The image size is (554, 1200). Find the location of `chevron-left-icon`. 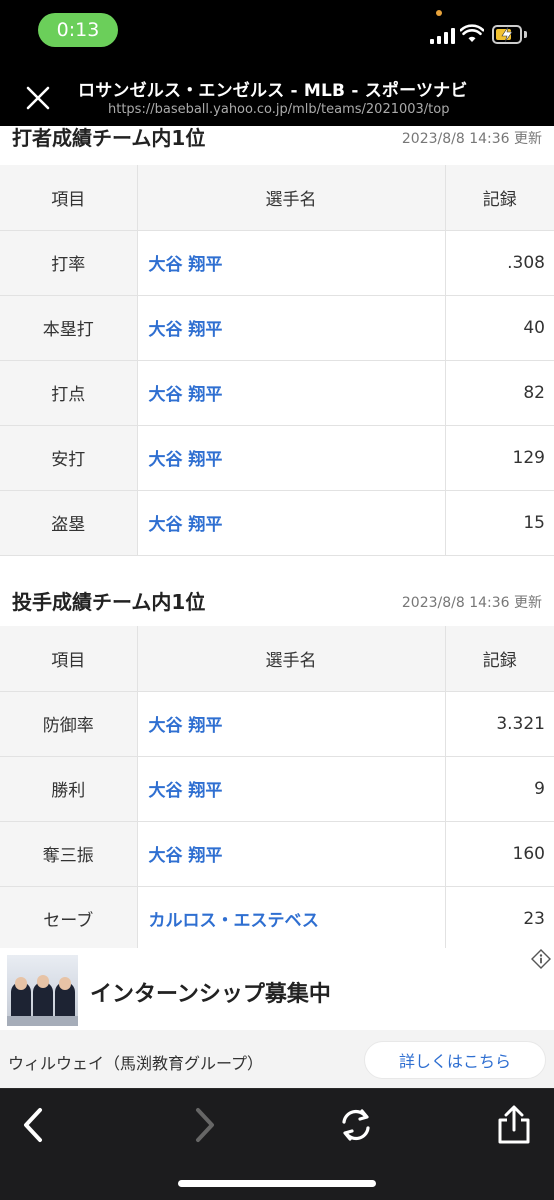

chevron-left-icon is located at coordinates (33, 1125).